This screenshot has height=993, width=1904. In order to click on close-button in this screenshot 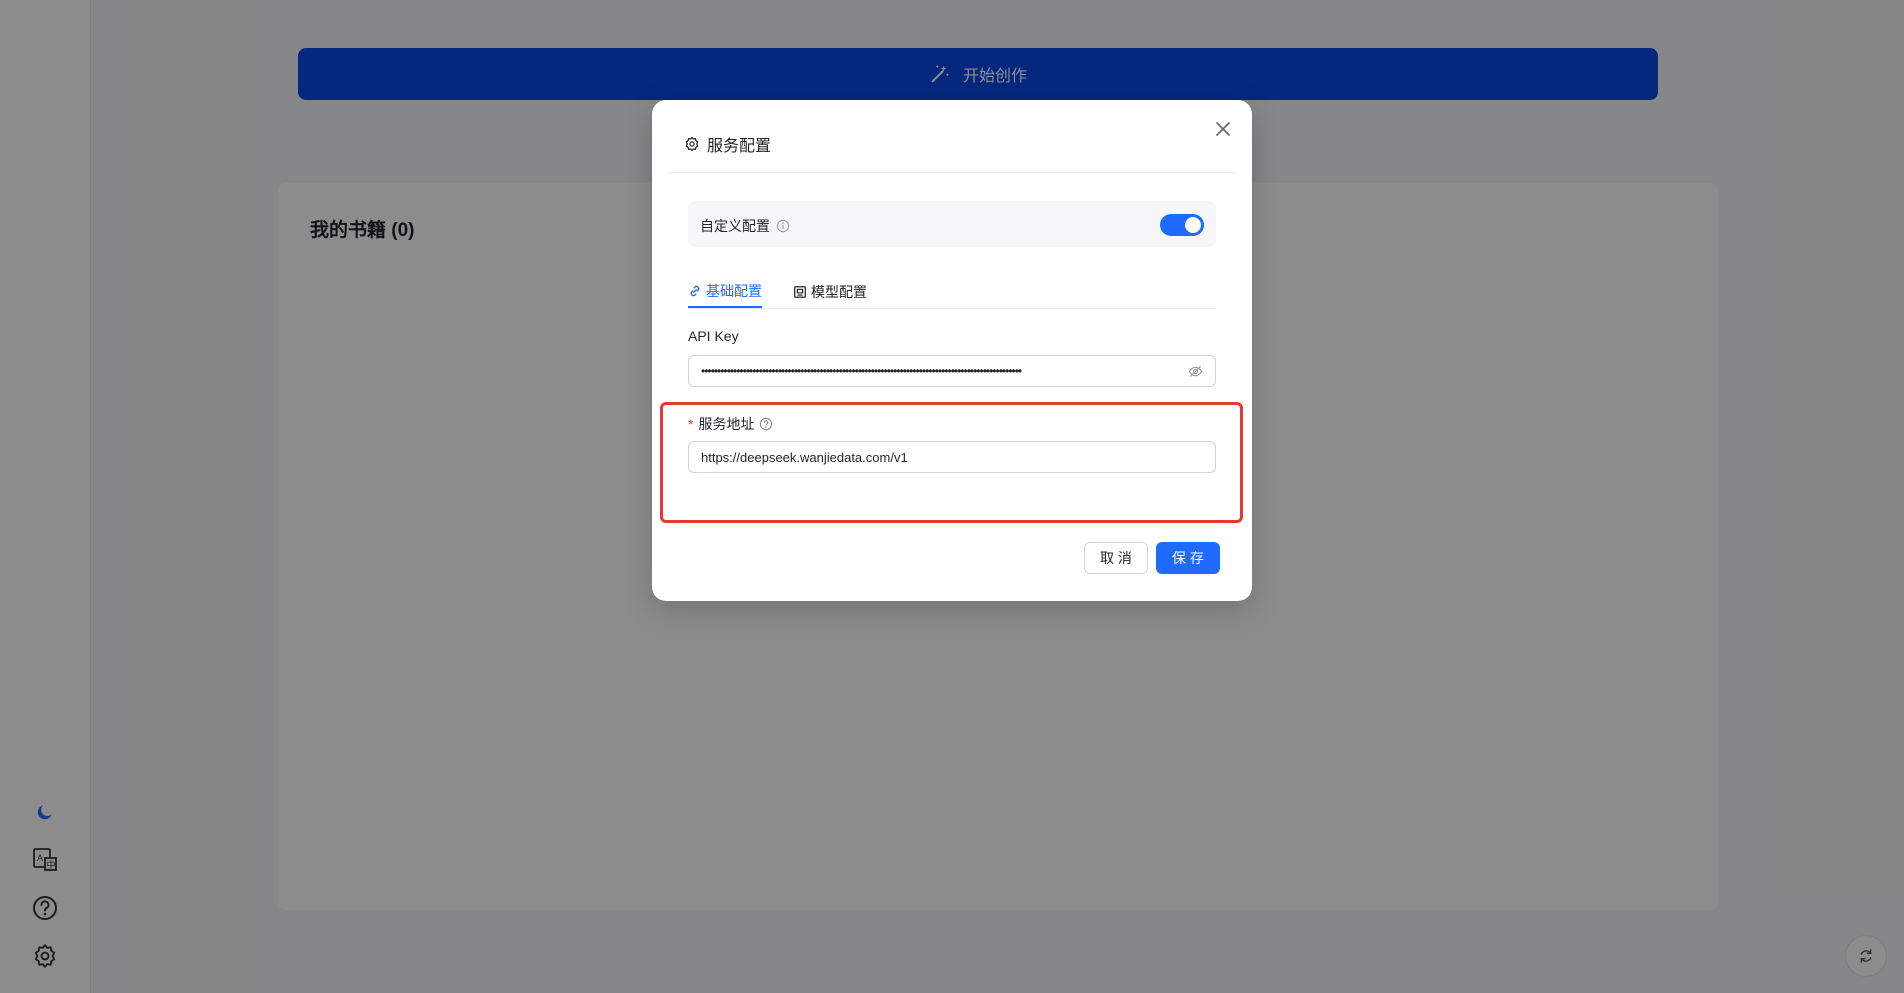, I will do `click(1223, 129)`.